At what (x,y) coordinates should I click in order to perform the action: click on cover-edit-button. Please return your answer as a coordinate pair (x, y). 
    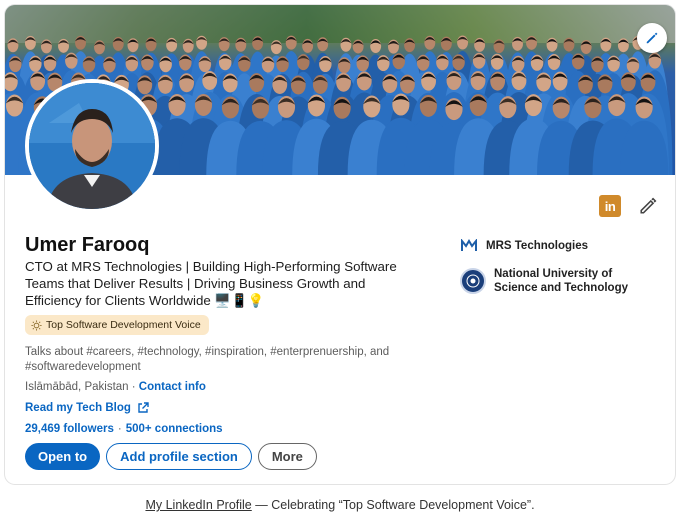
    Looking at the image, I should click on (652, 38).